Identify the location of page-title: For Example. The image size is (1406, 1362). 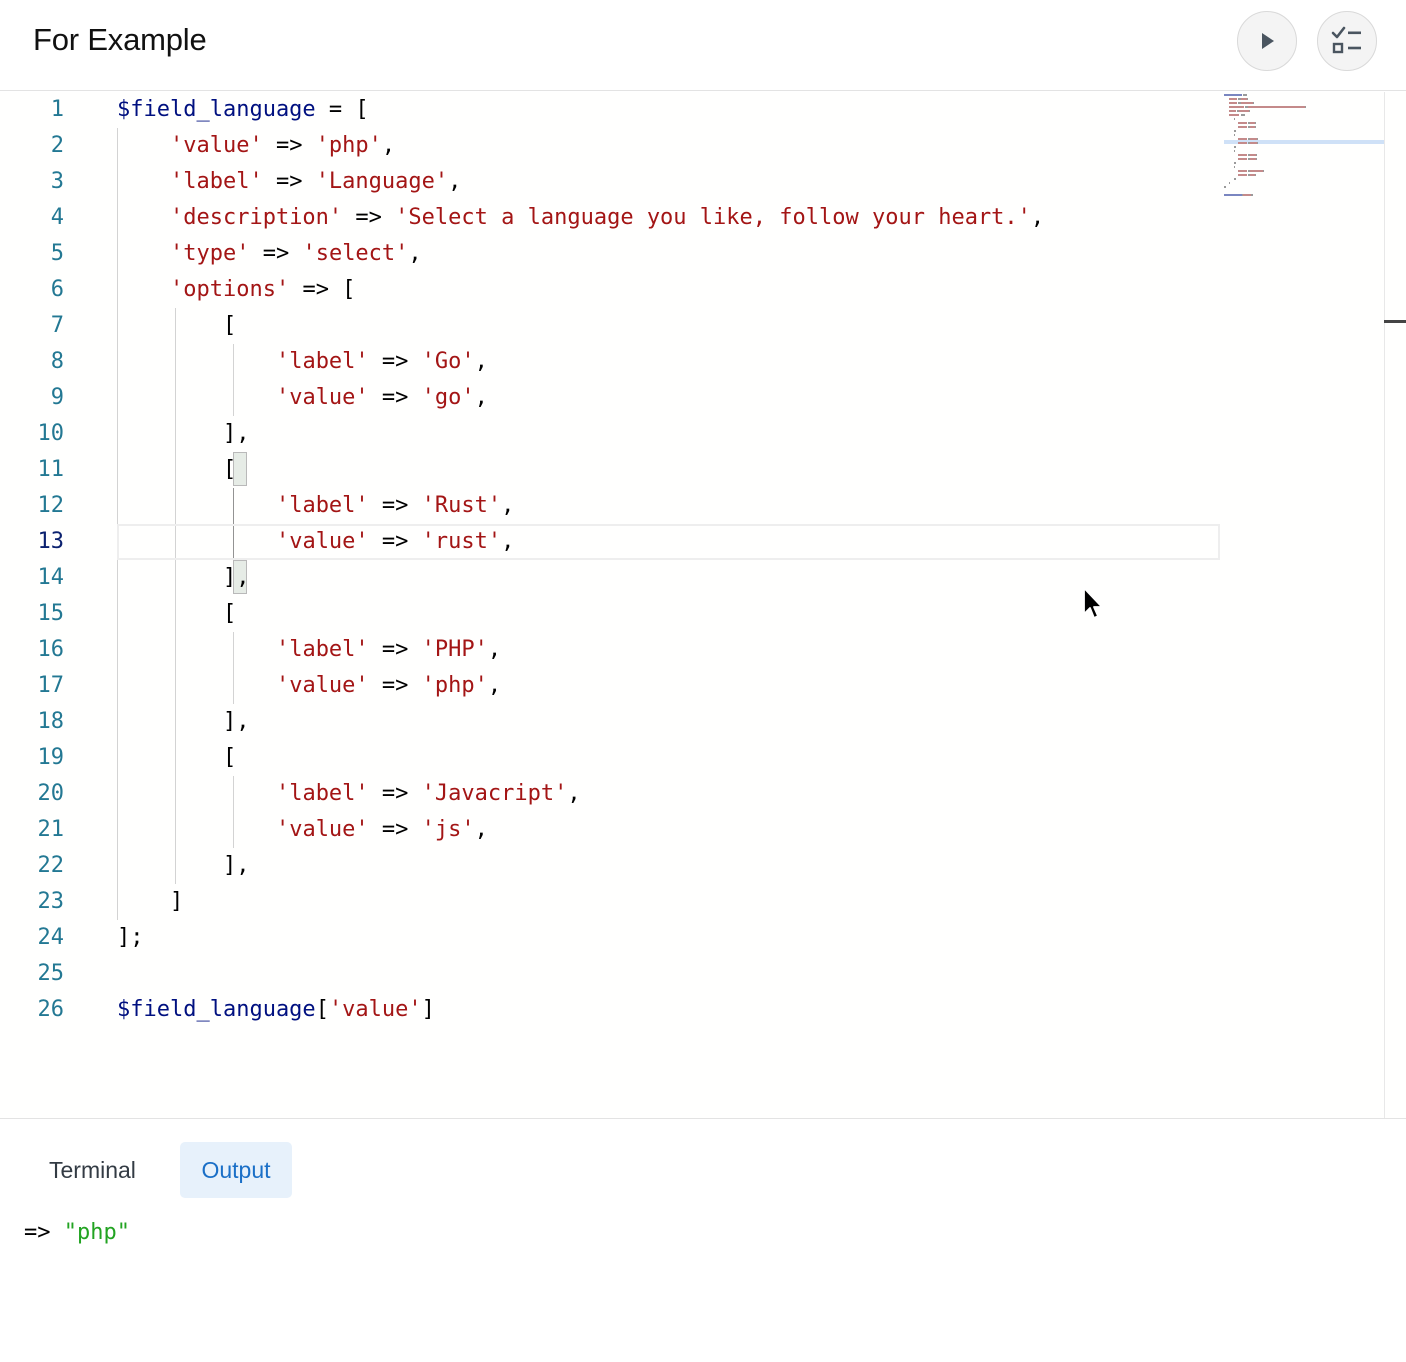
(120, 39).